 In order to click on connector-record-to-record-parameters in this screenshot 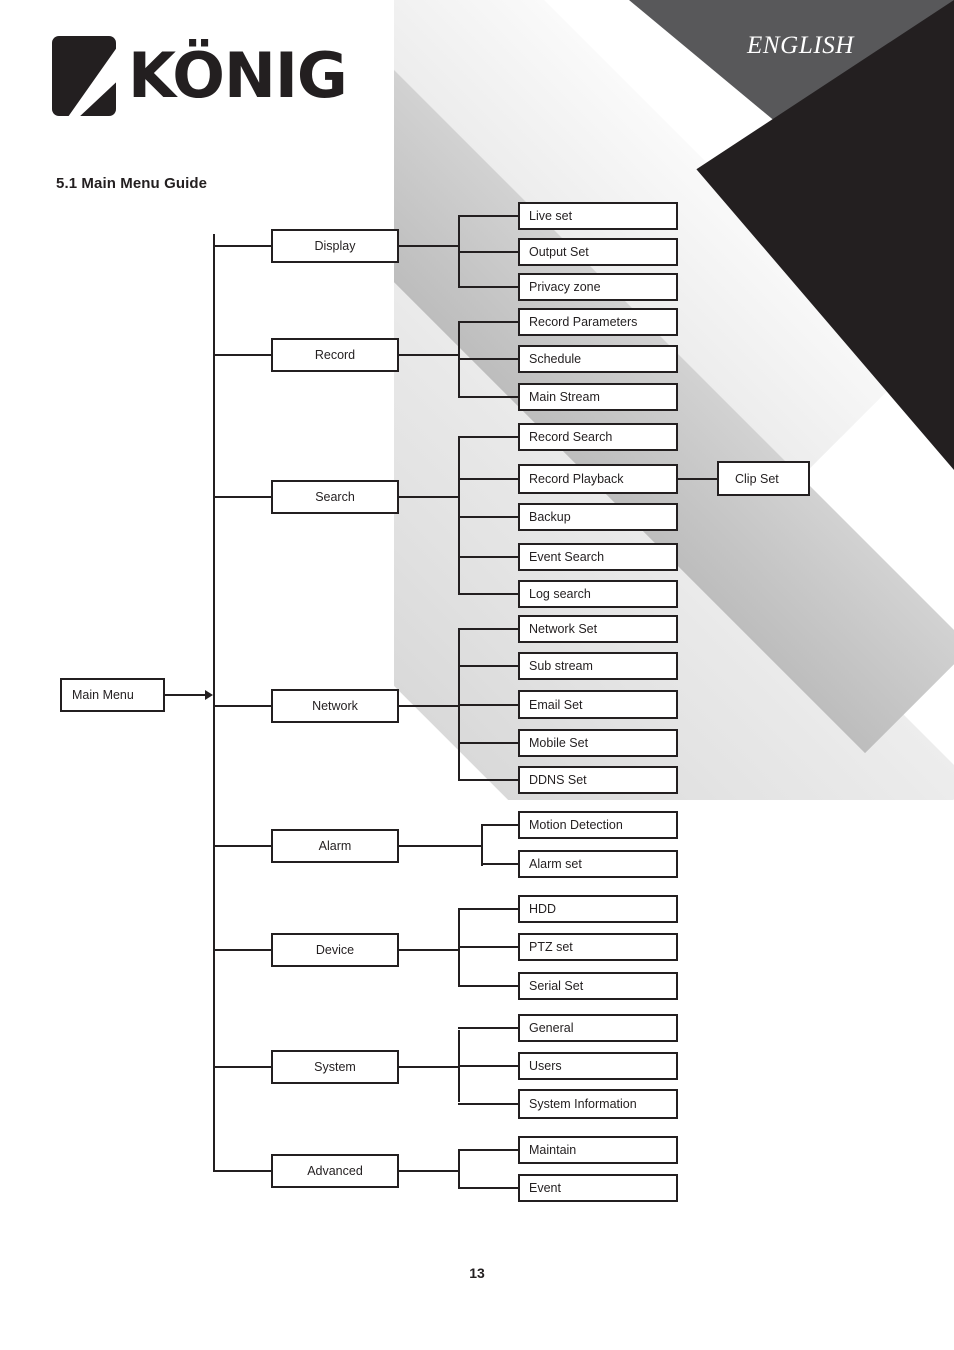, I will do `click(488, 322)`.